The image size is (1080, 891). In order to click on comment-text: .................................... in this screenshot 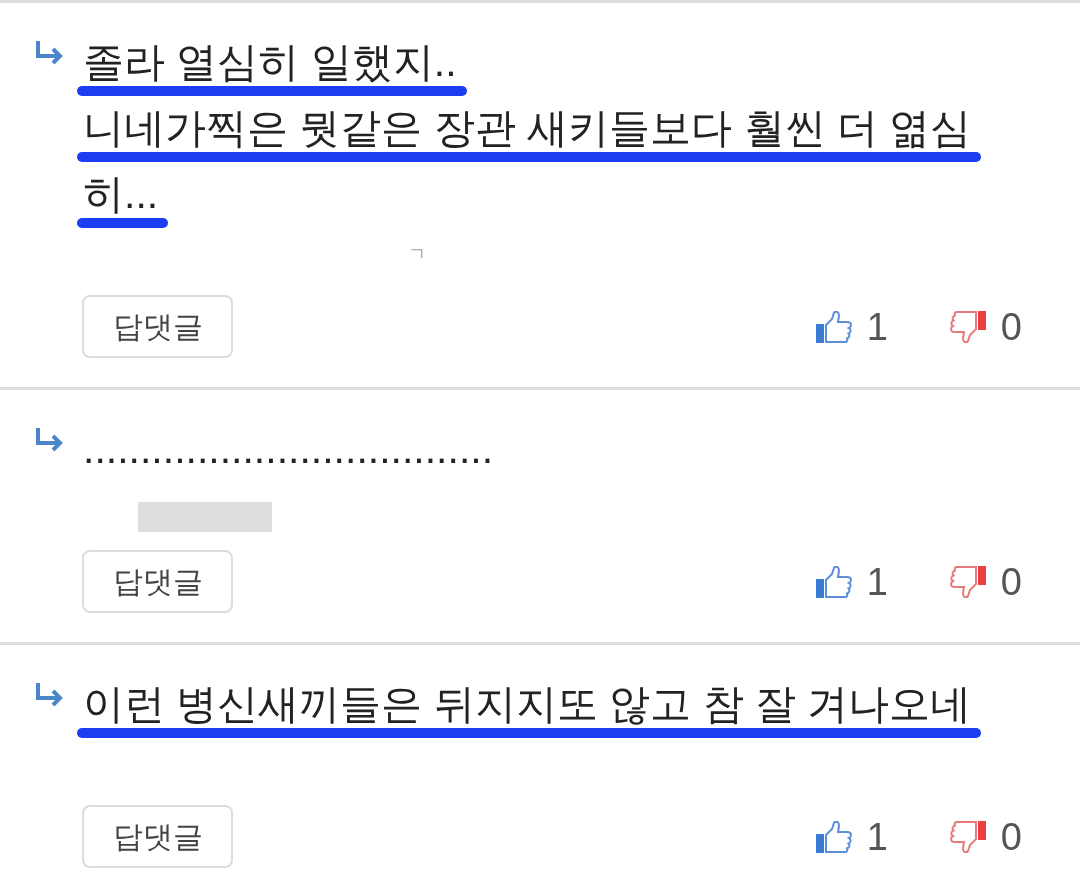, I will do `click(288, 449)`.